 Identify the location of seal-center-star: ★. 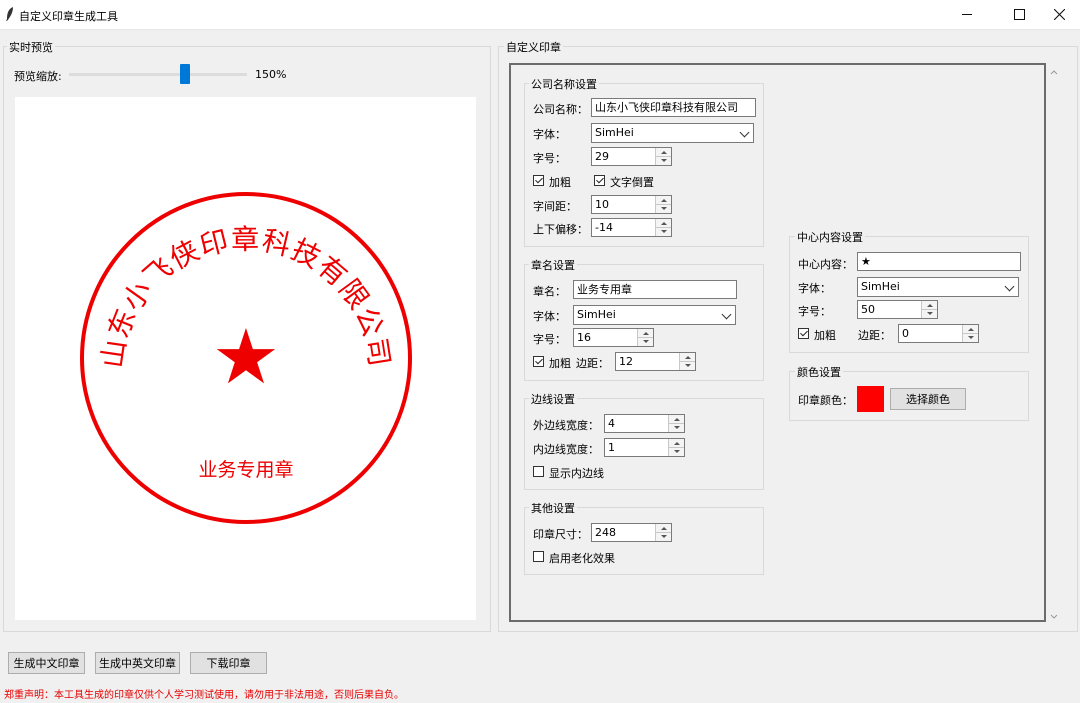
(246, 356).